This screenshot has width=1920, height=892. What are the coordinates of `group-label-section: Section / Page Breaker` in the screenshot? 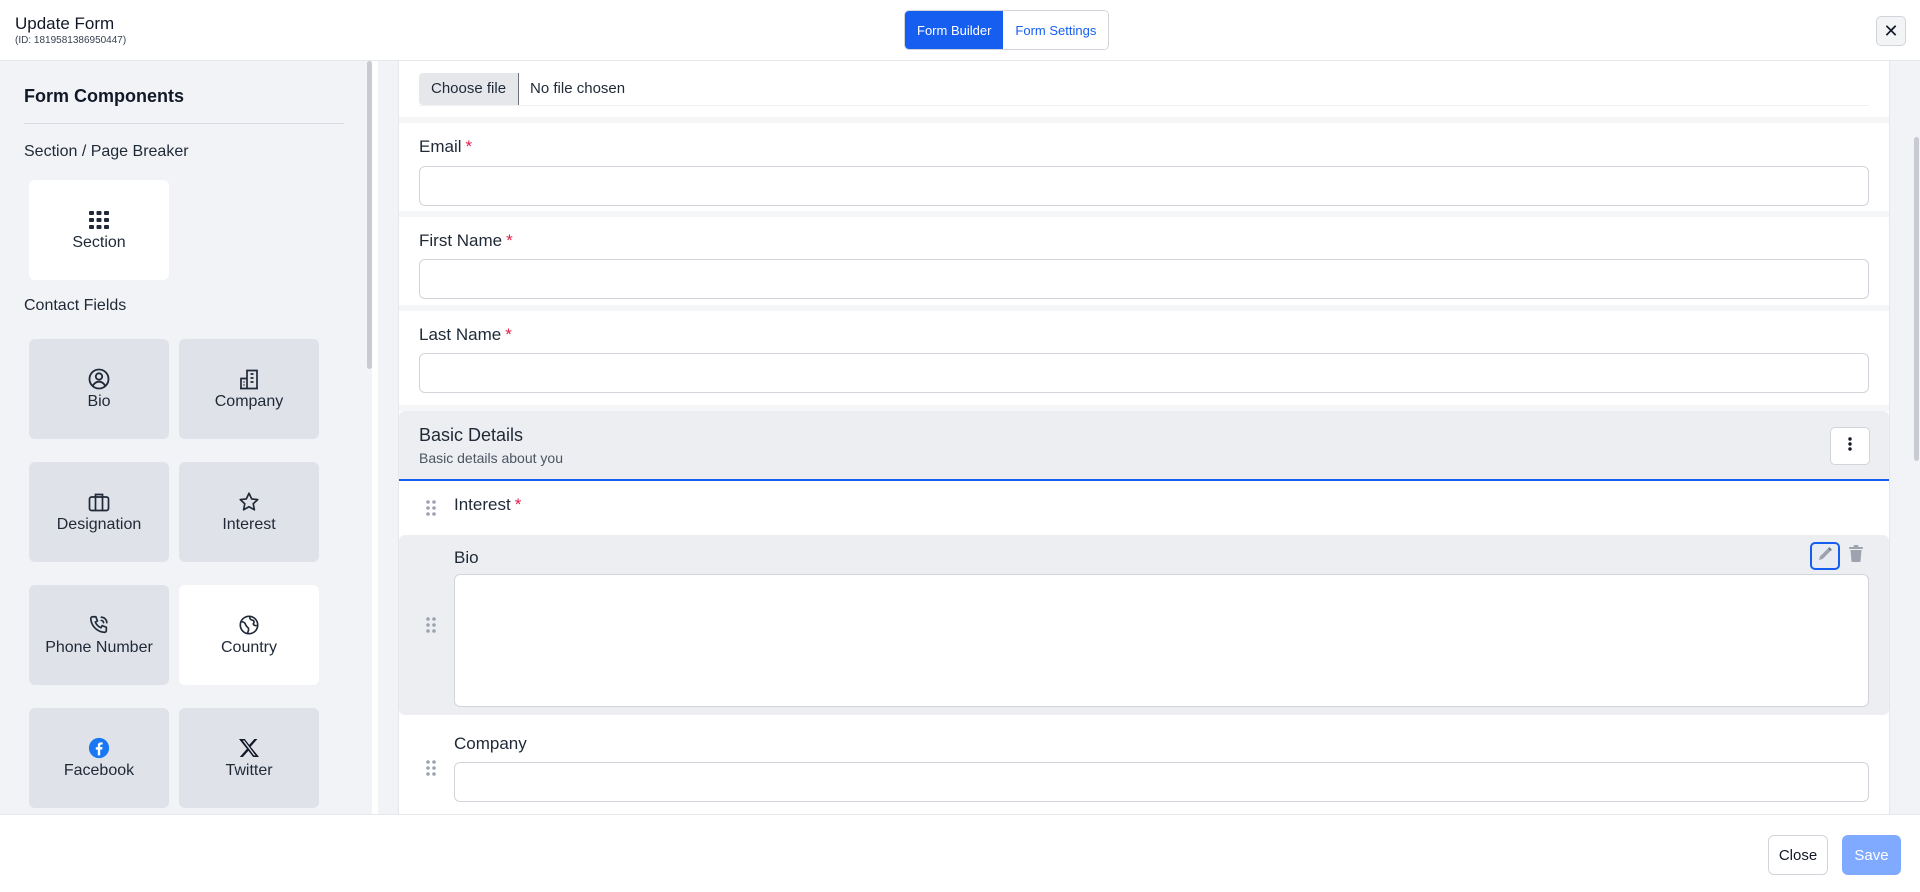 It's located at (106, 151).